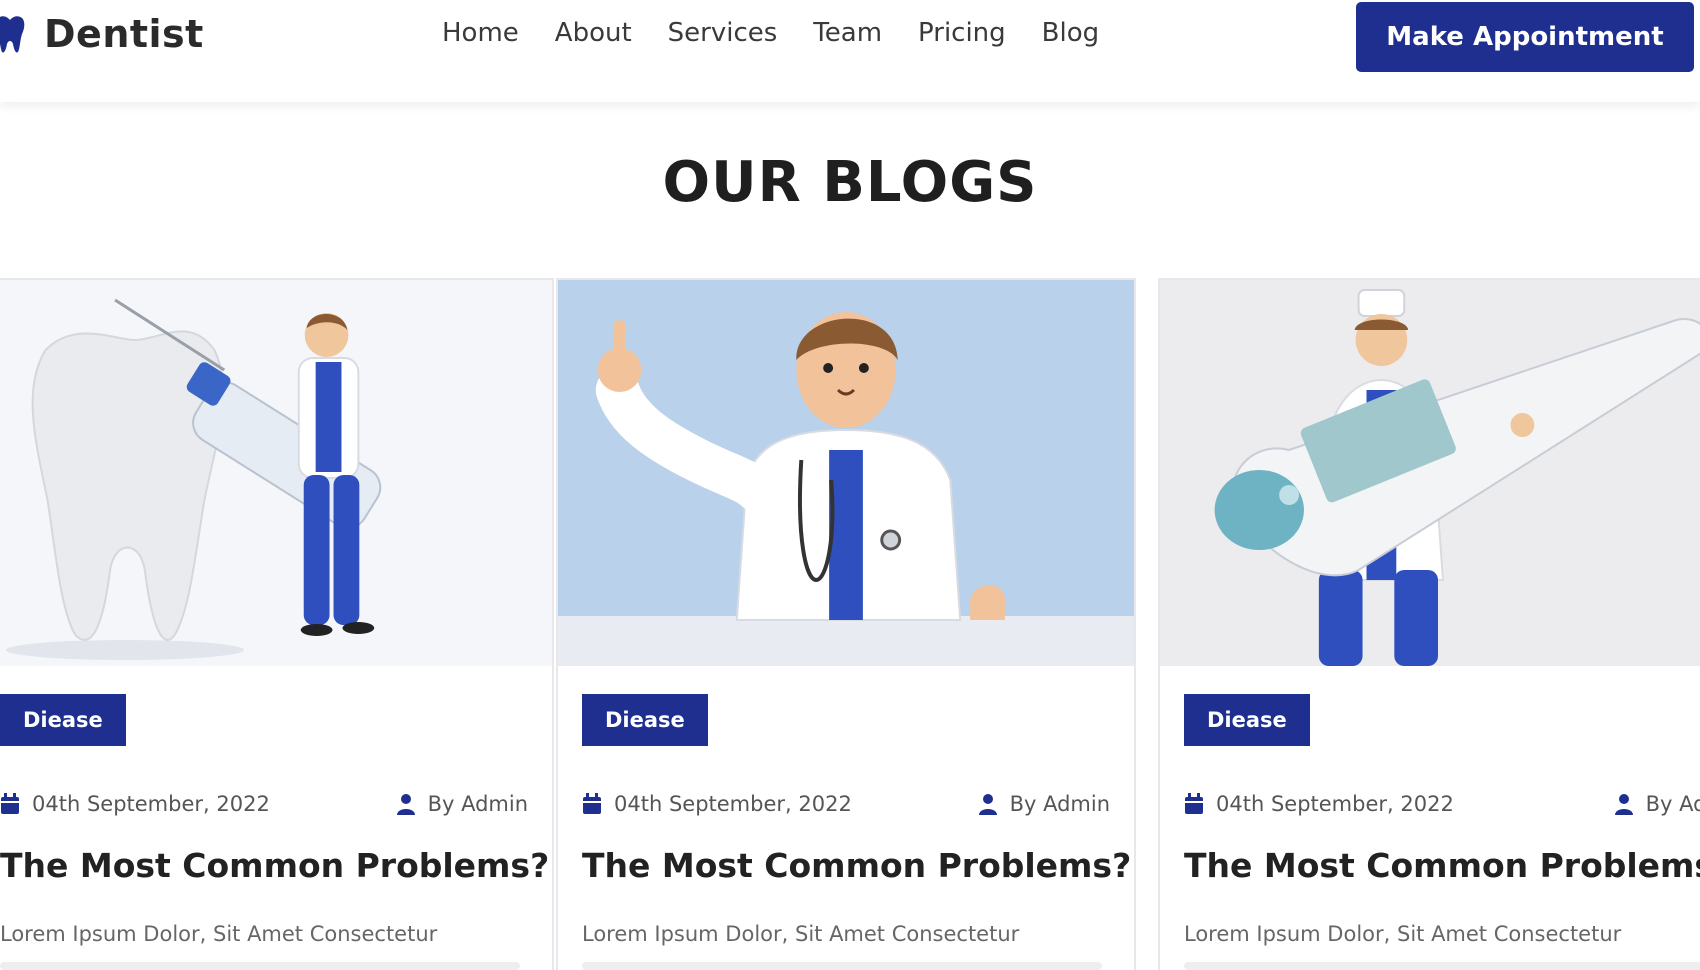 The height and width of the screenshot is (970, 1700). What do you see at coordinates (593, 33) in the screenshot?
I see `nav-about: About` at bounding box center [593, 33].